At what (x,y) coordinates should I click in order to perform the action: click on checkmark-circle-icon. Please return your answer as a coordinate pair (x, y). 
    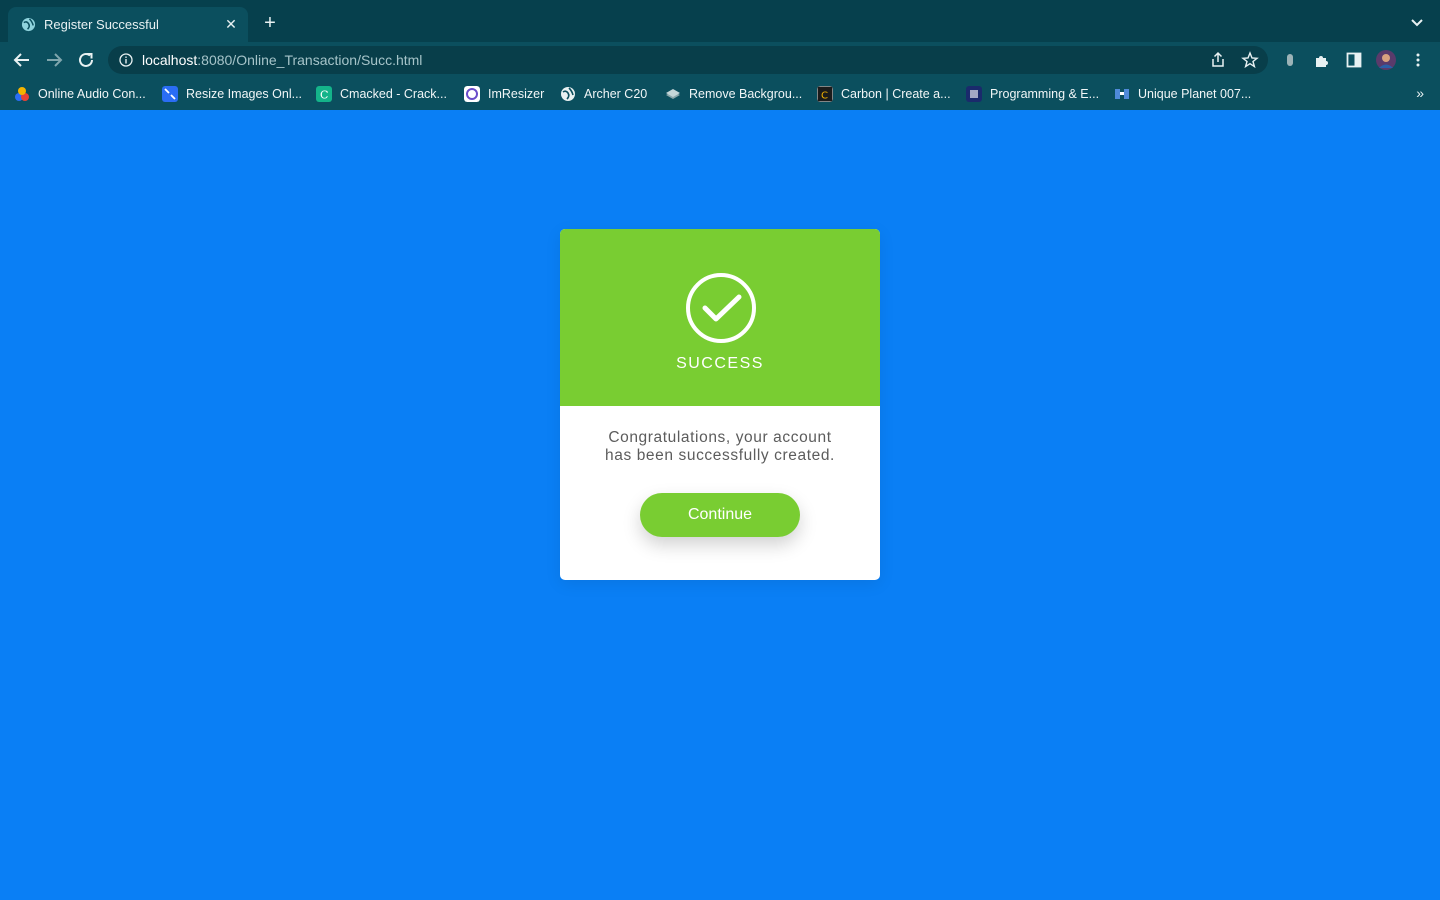
    Looking at the image, I should click on (721, 308).